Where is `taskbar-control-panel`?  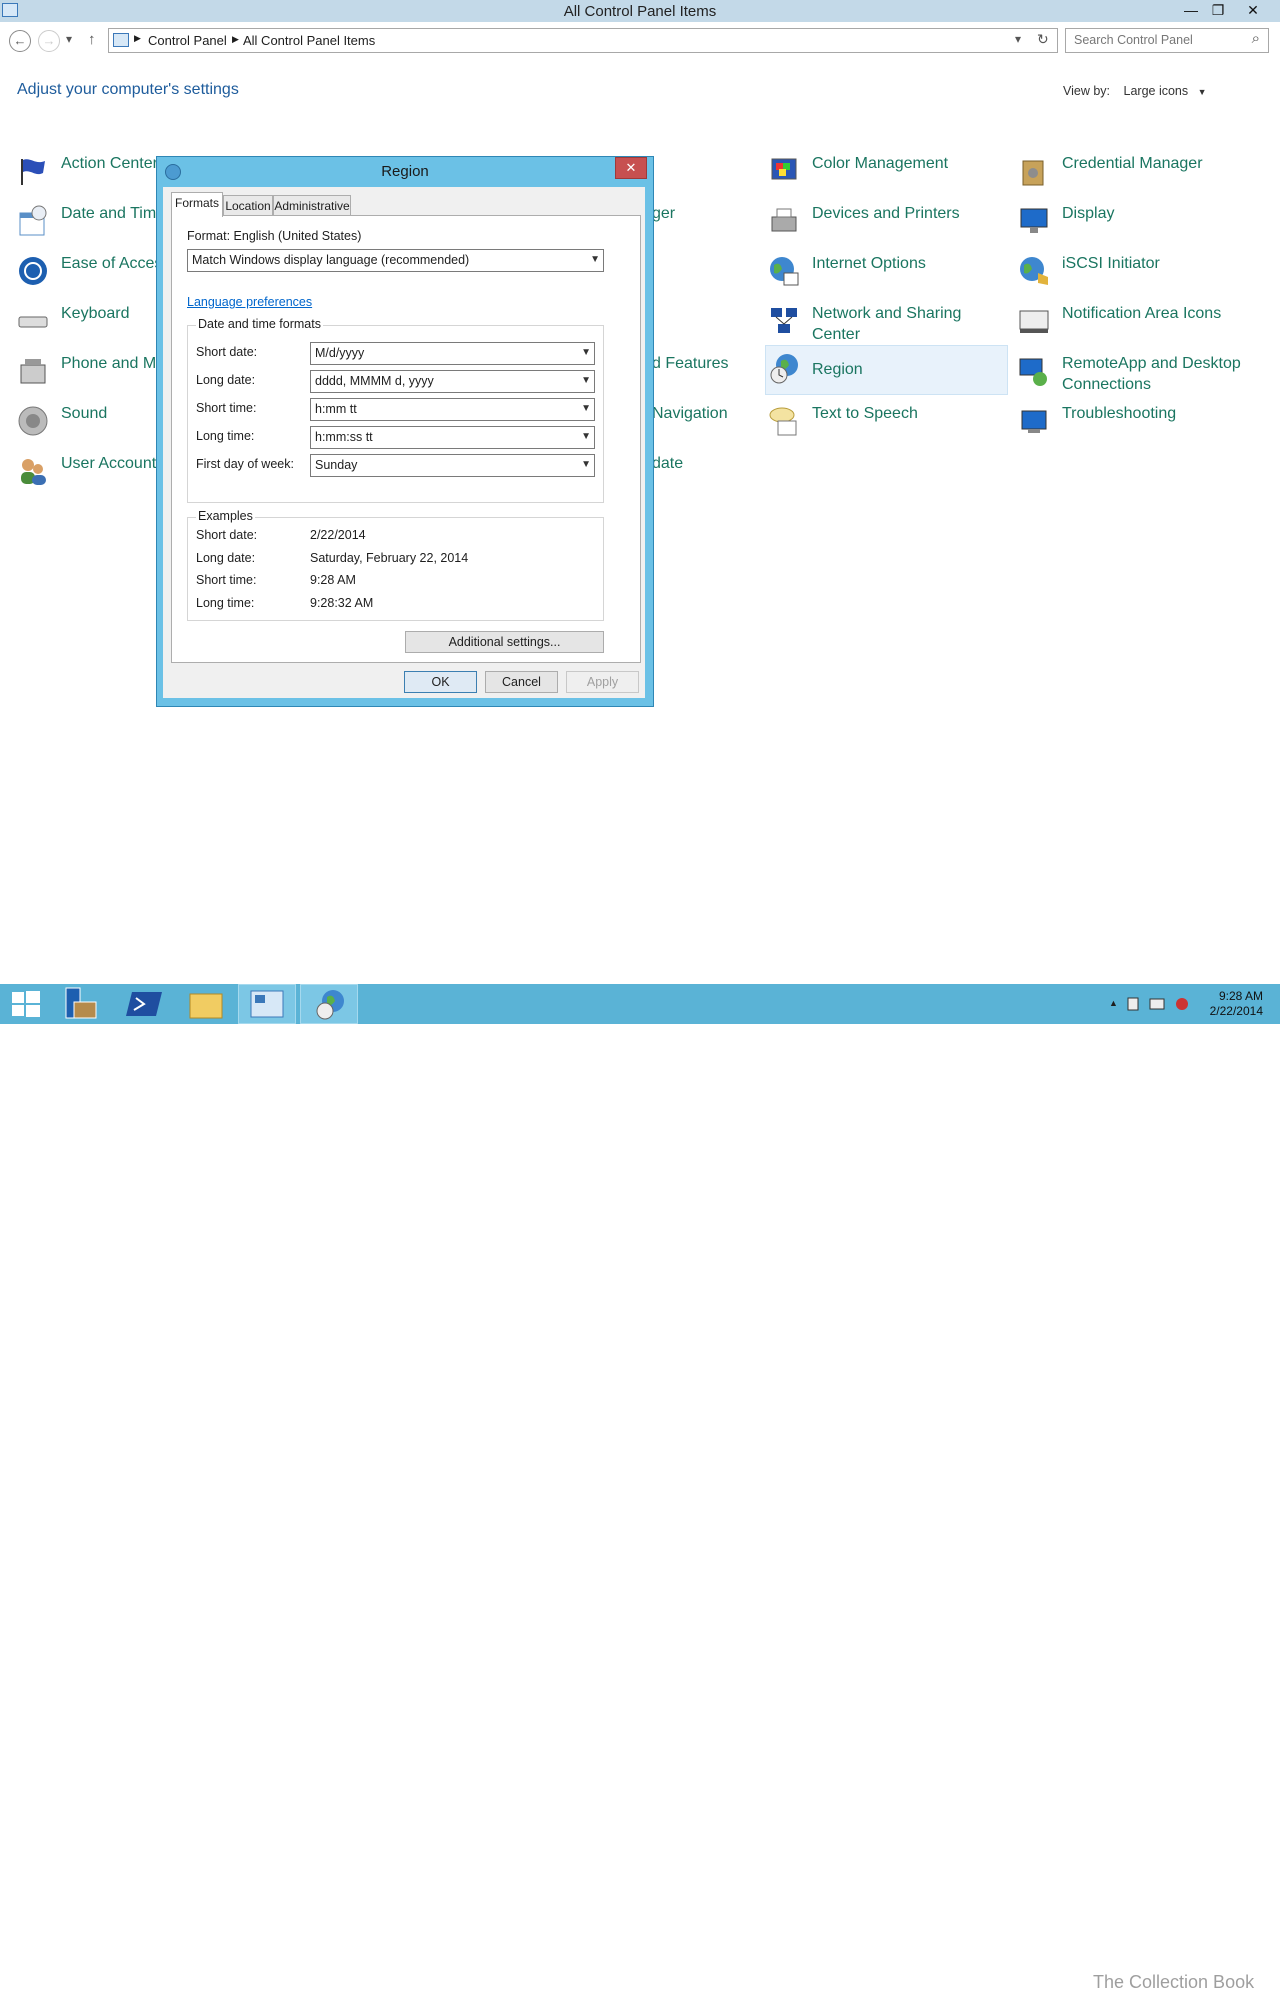
taskbar-control-panel is located at coordinates (267, 1004).